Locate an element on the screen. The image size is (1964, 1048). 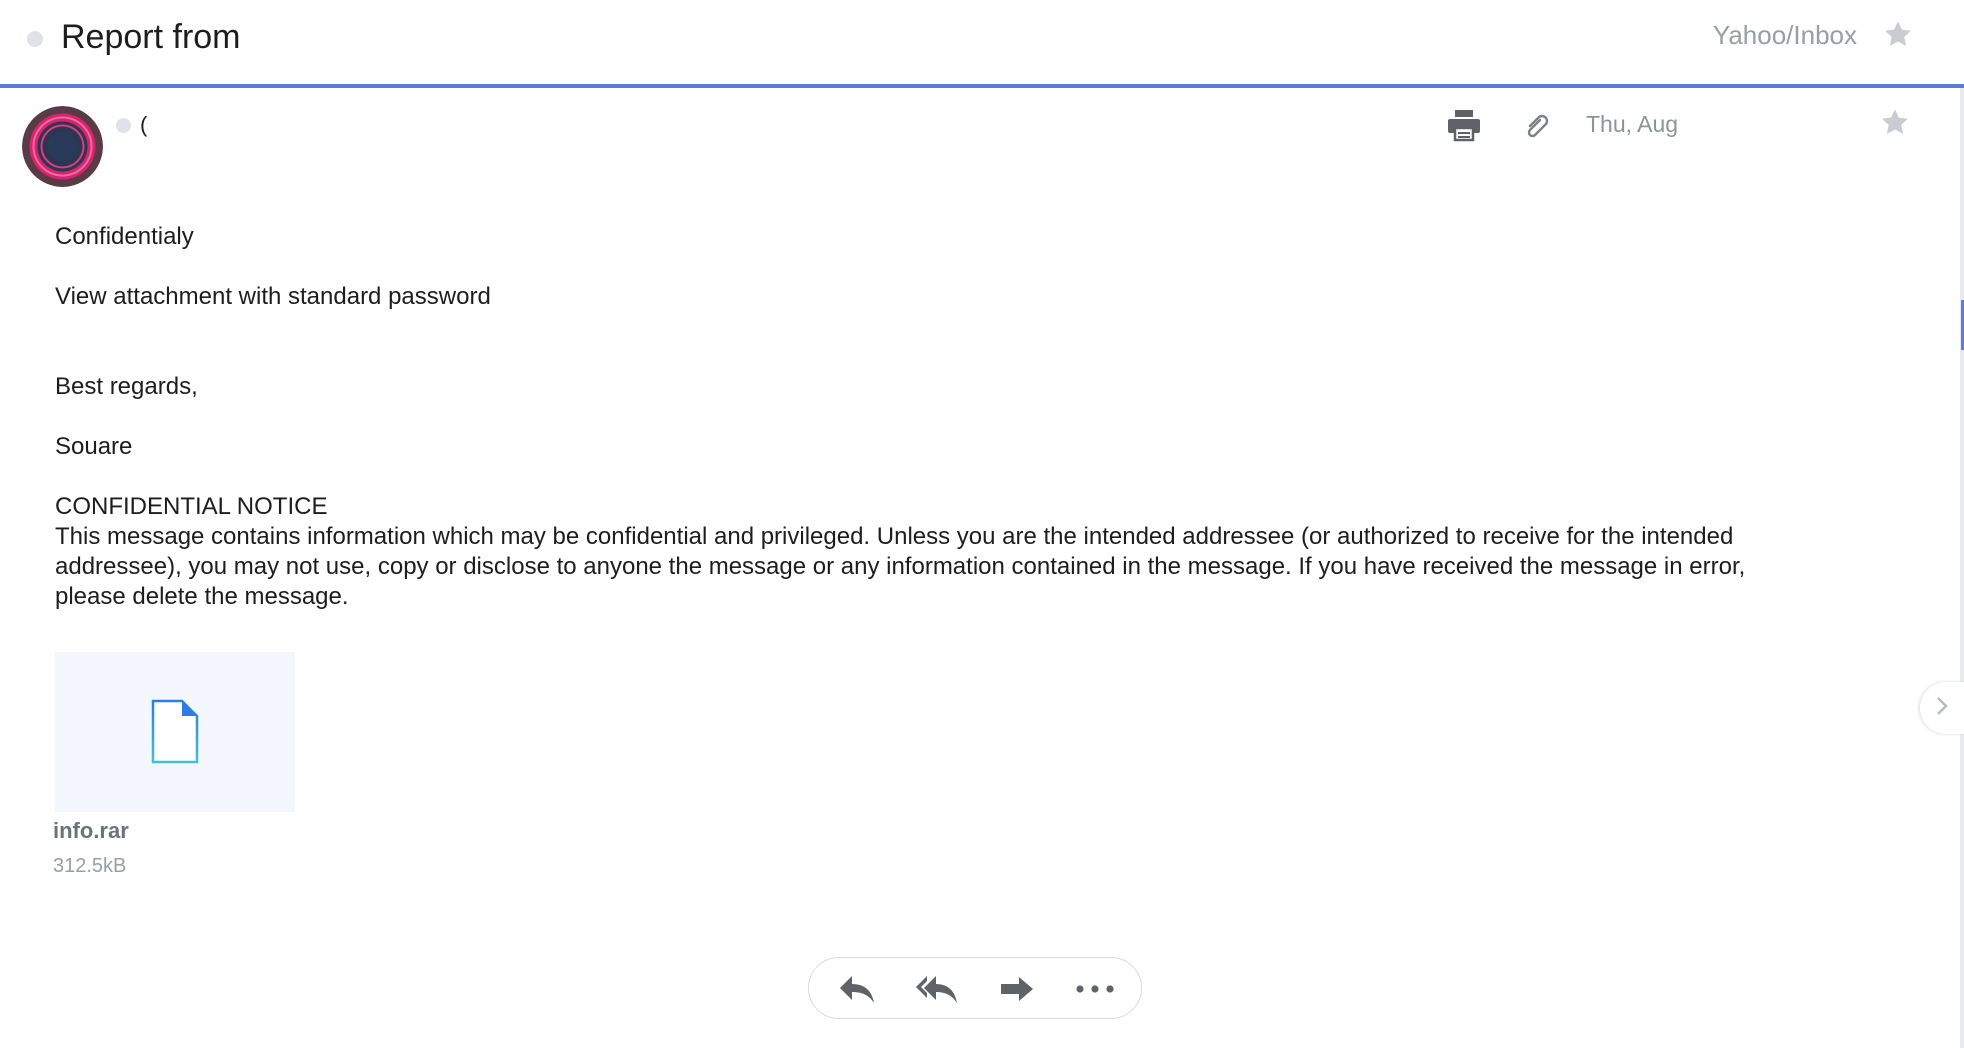
body-closing: Best regards, is located at coordinates (126, 386).